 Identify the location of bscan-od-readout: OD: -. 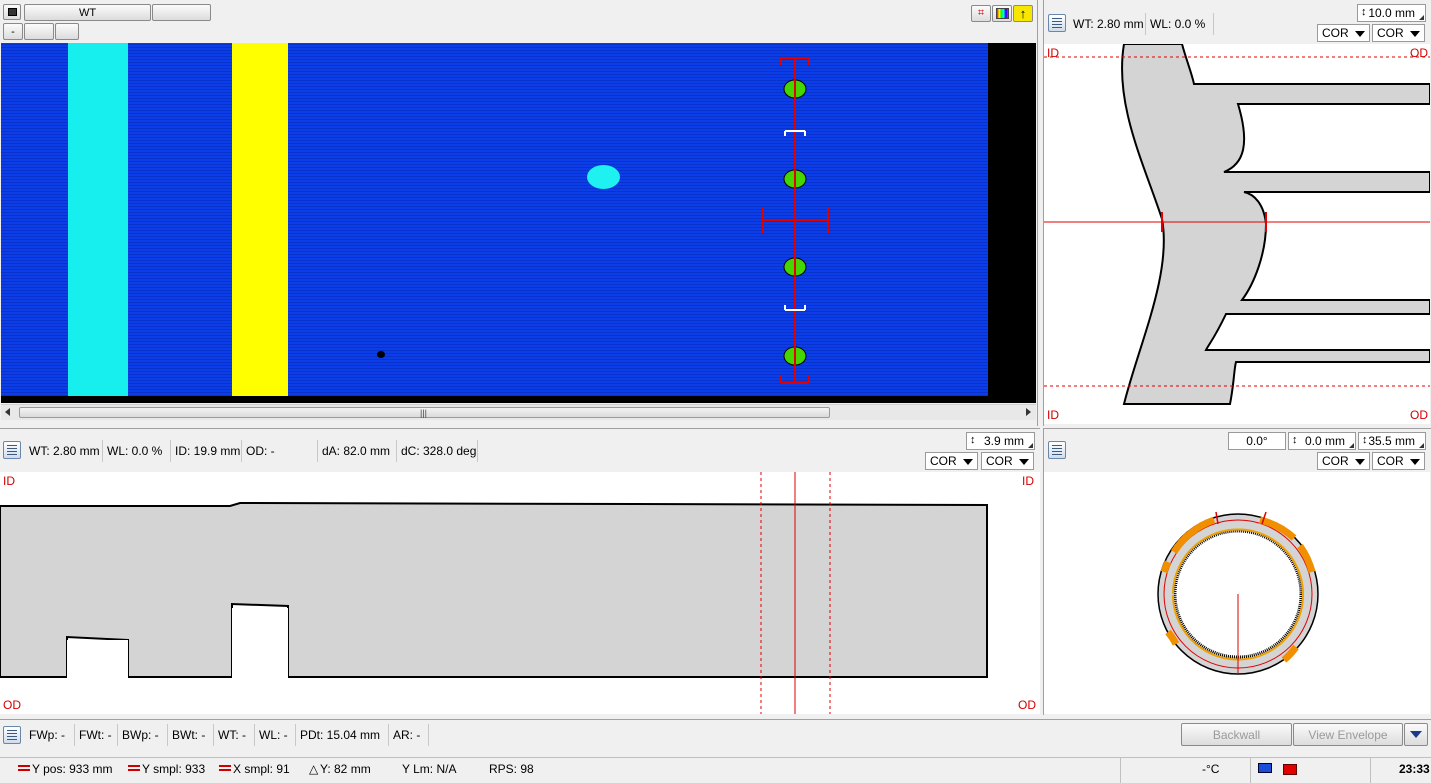
(280, 451).